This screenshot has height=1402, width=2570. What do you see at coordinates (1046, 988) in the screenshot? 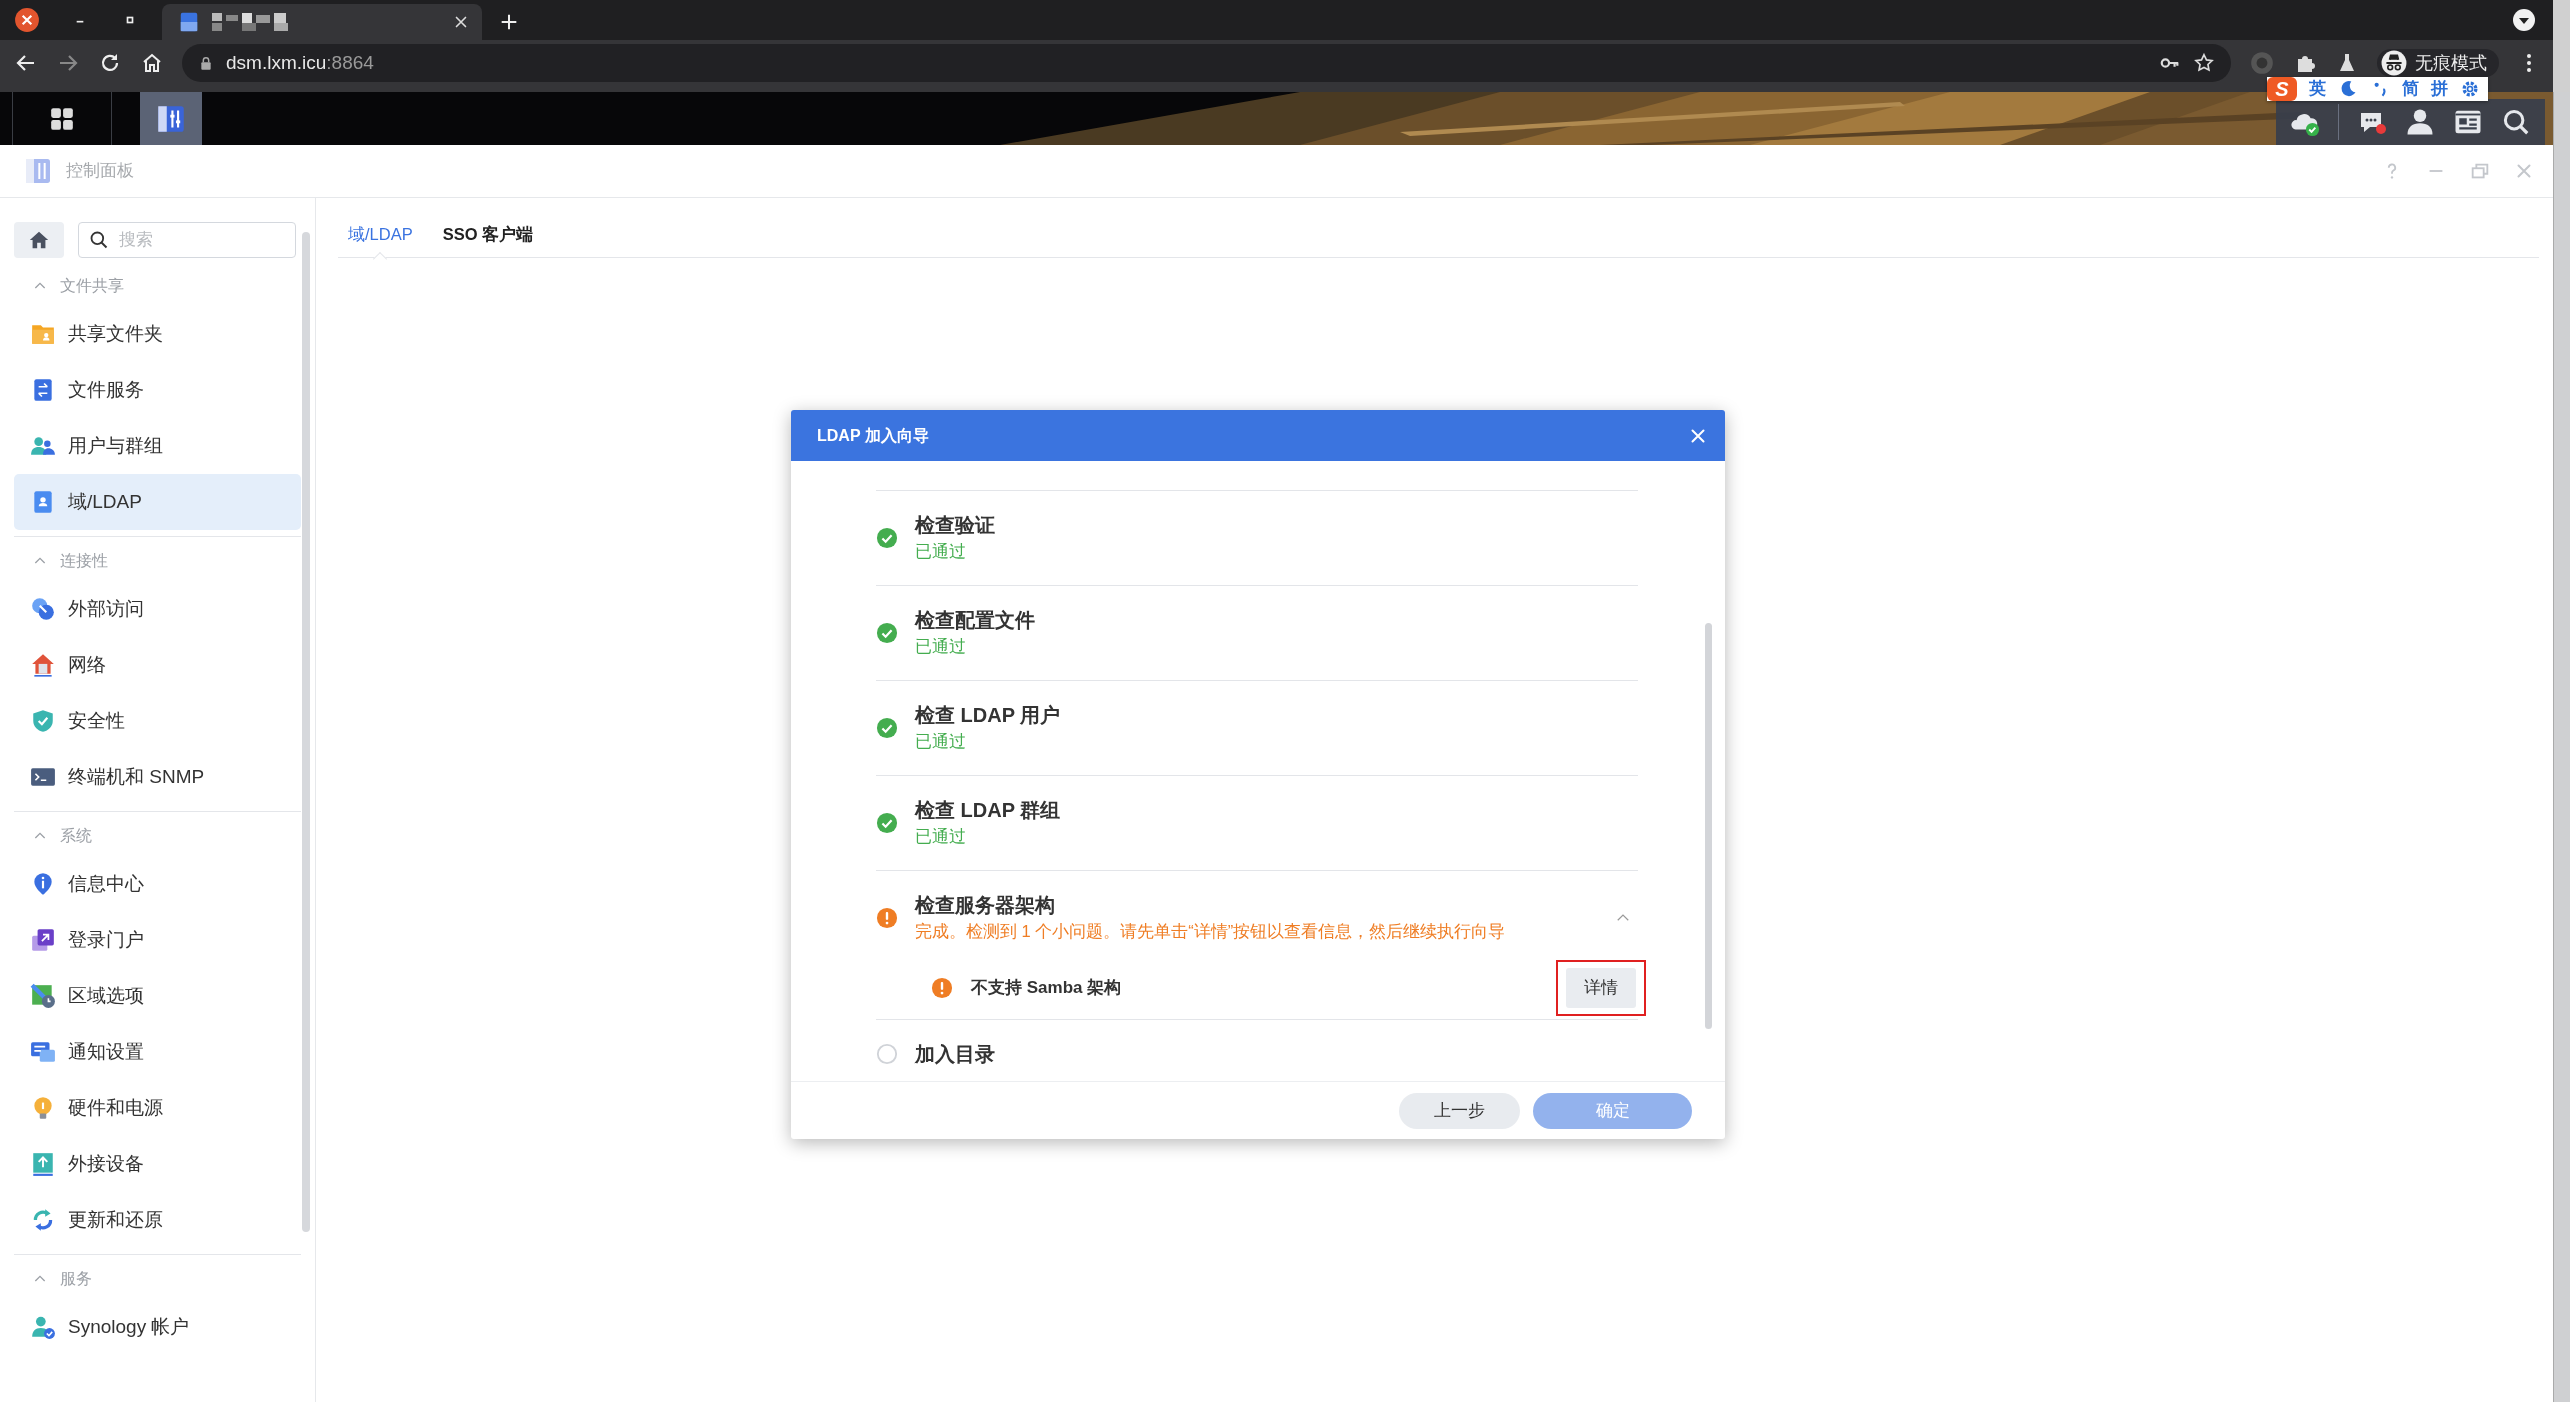
I see `issue-text: 不支持 Samba 架构` at bounding box center [1046, 988].